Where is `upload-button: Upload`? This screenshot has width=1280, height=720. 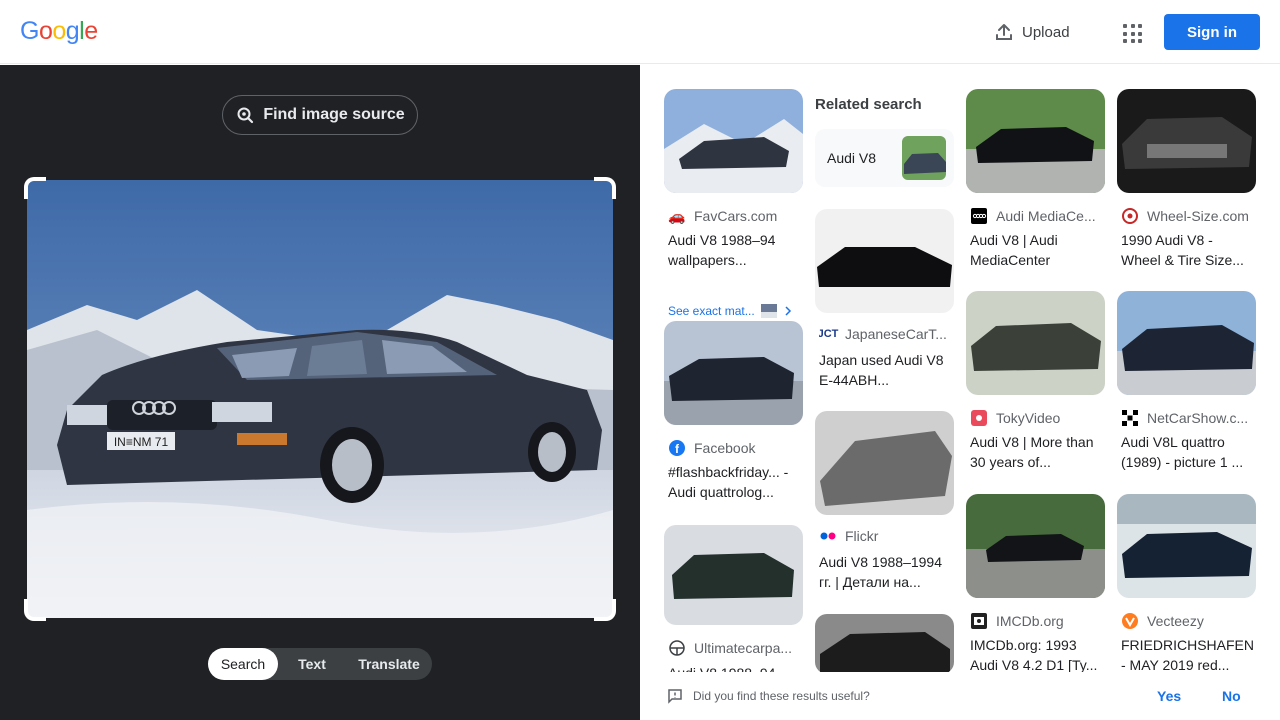
upload-button: Upload is located at coordinates (1030, 32).